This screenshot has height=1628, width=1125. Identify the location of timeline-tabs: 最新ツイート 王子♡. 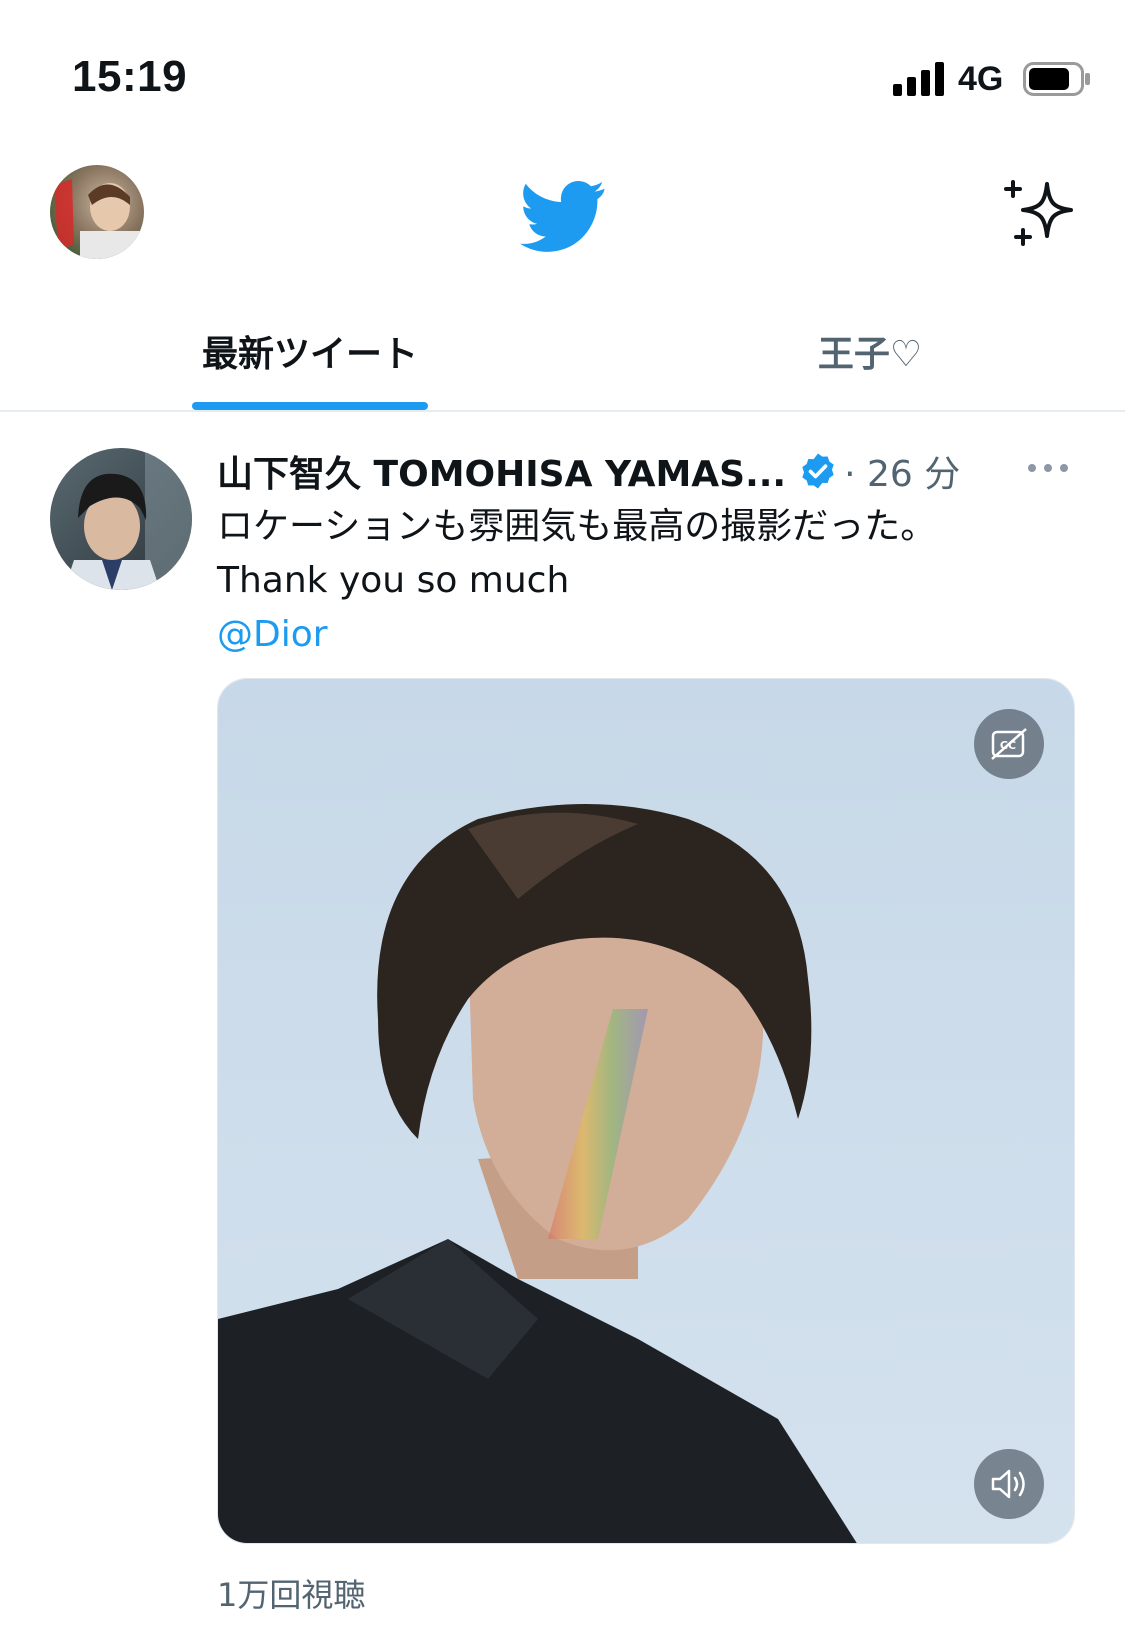
(562, 351).